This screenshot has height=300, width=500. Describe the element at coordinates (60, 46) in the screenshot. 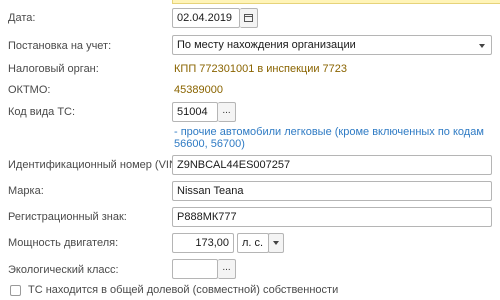

I see `registration-label: Постановка на учет:` at that location.